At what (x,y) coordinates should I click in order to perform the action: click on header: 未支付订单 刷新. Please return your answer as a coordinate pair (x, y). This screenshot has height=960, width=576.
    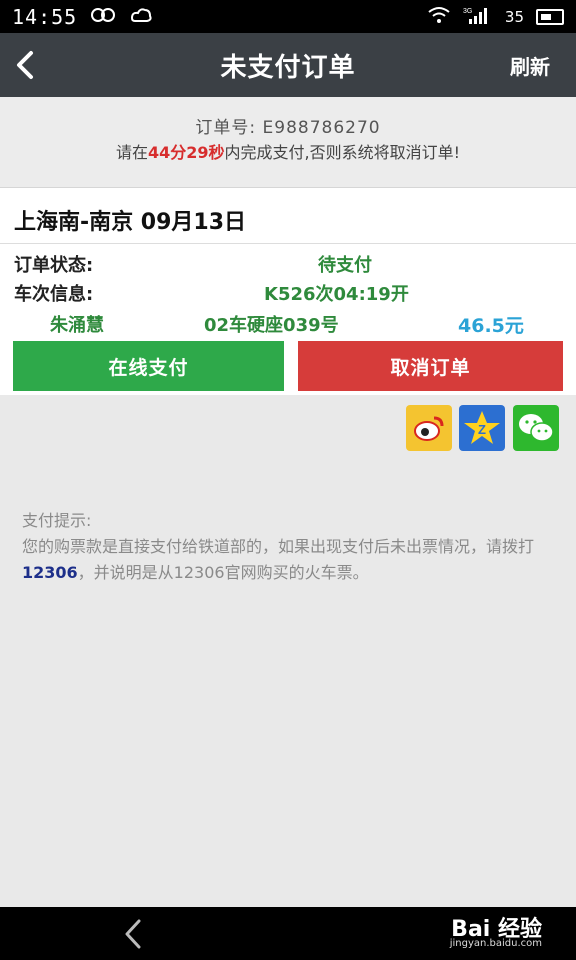
    Looking at the image, I should click on (288, 65).